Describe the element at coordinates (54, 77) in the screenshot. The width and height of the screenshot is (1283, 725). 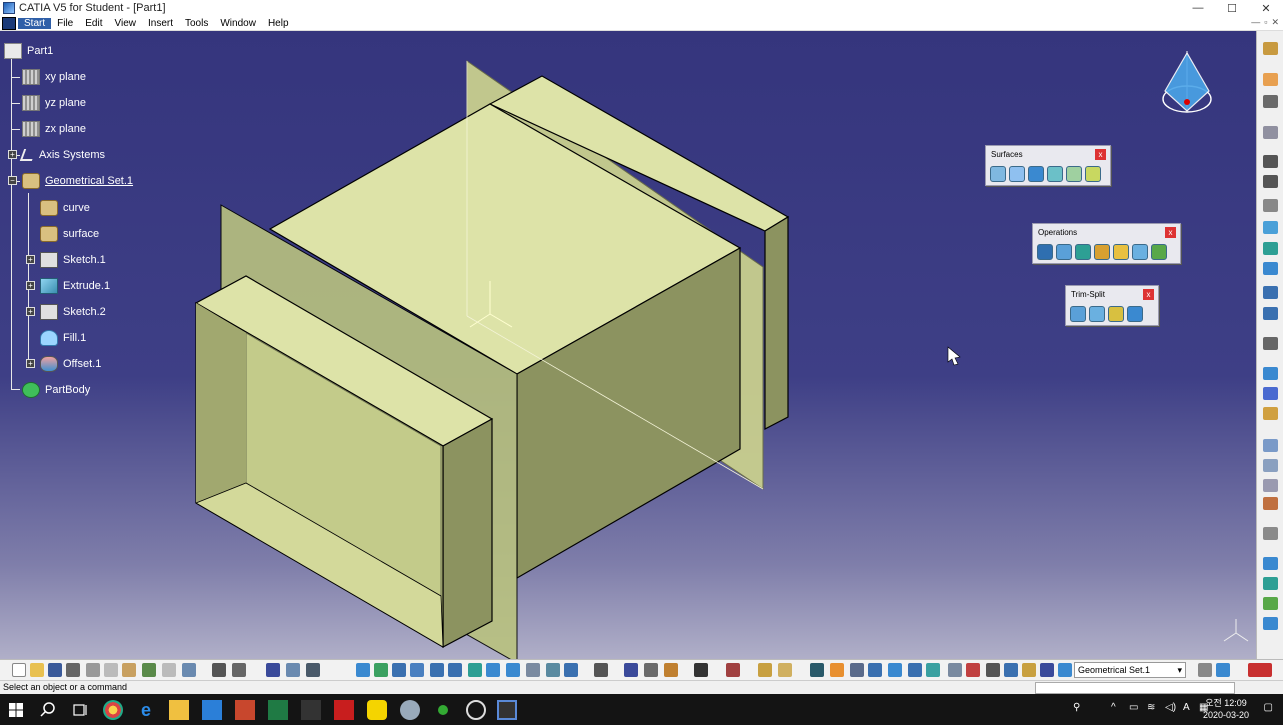
I see `tree-item-xy-plane: xy plane` at that location.